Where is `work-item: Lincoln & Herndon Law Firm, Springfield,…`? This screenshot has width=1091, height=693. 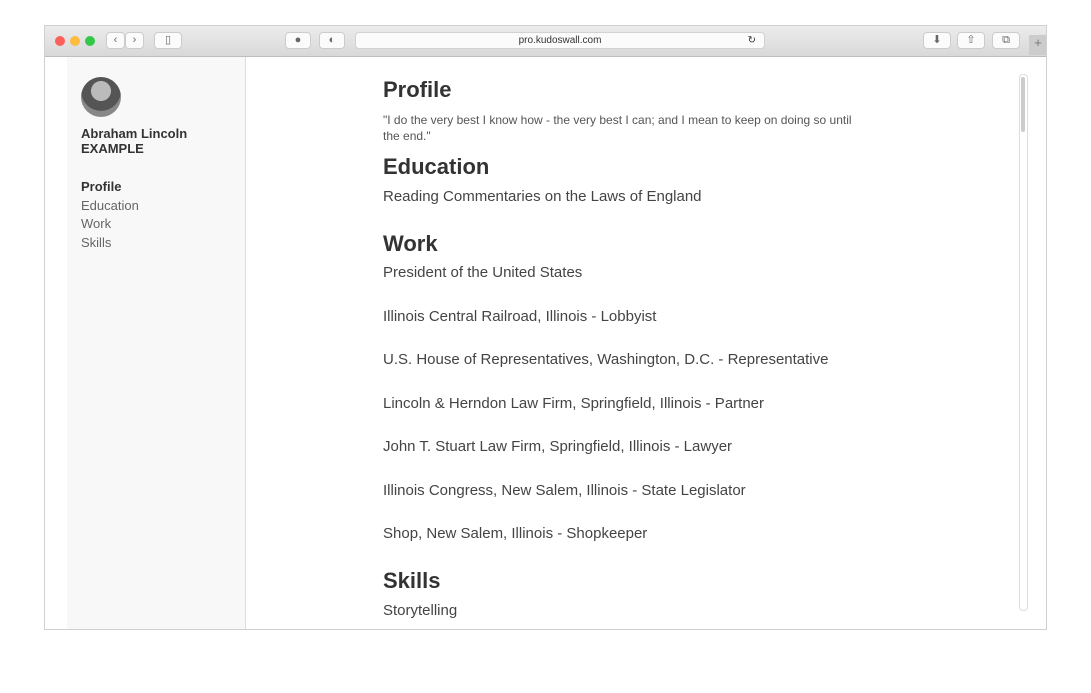 work-item: Lincoln & Herndon Law Firm, Springfield,… is located at coordinates (573, 403).